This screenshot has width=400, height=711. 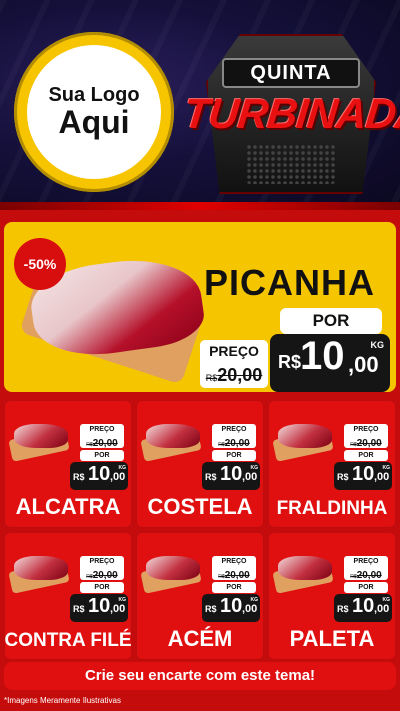 What do you see at coordinates (68, 640) in the screenshot?
I see `product-name: CONTRA FILÉ` at bounding box center [68, 640].